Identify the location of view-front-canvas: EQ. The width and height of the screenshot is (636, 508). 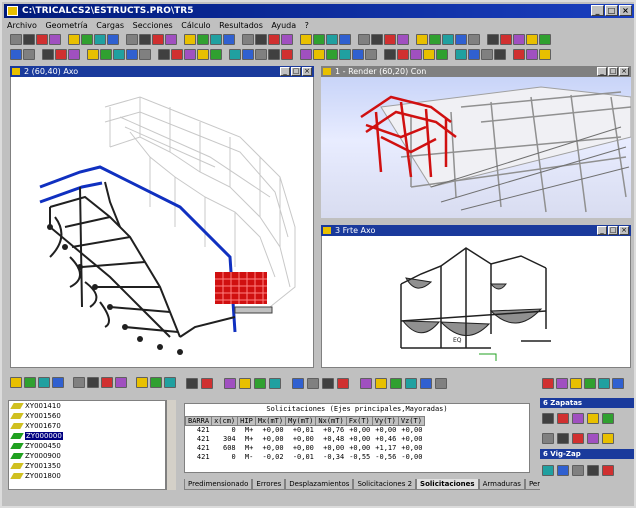
(476, 302).